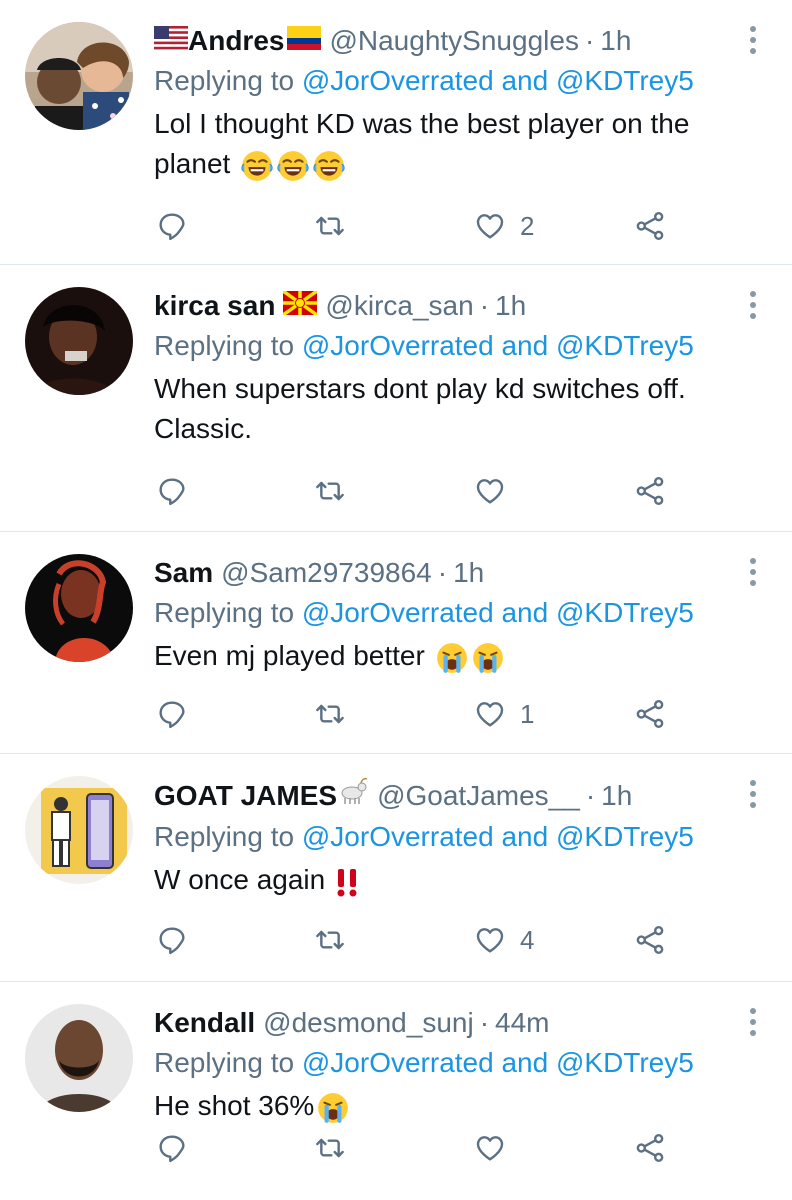  Describe the element at coordinates (289, 655) in the screenshot. I see `tweet-body: Even mj played better` at that location.